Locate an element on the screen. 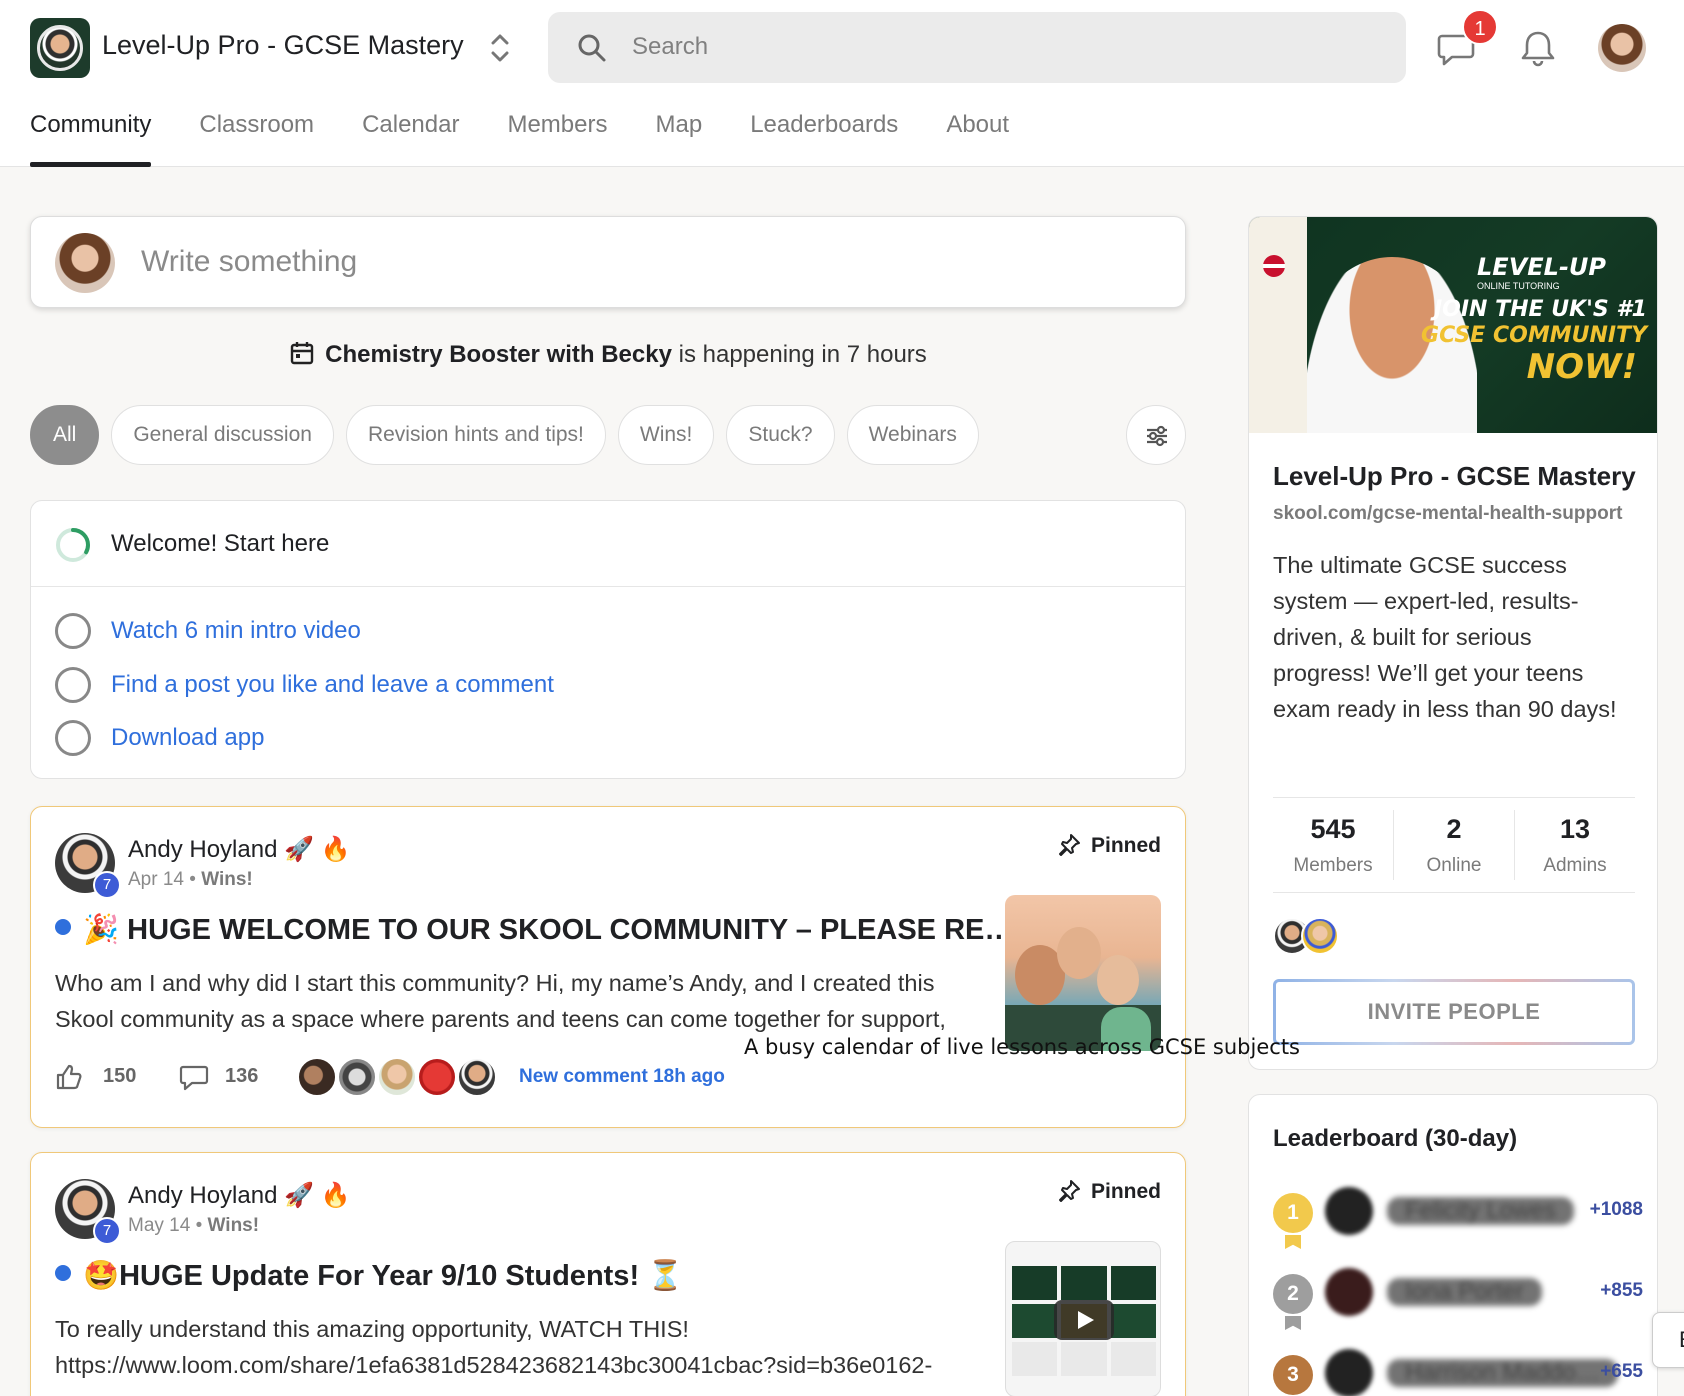 The width and height of the screenshot is (1684, 1396). leader-points: +1088 is located at coordinates (1616, 1209).